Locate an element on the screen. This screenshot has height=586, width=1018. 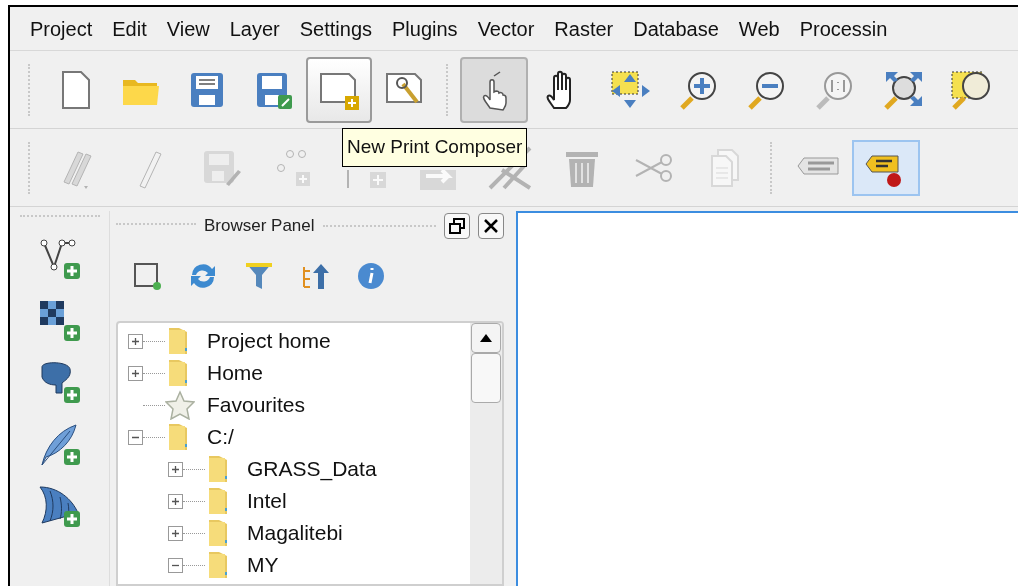
scroll-up-button is located at coordinates (486, 338).